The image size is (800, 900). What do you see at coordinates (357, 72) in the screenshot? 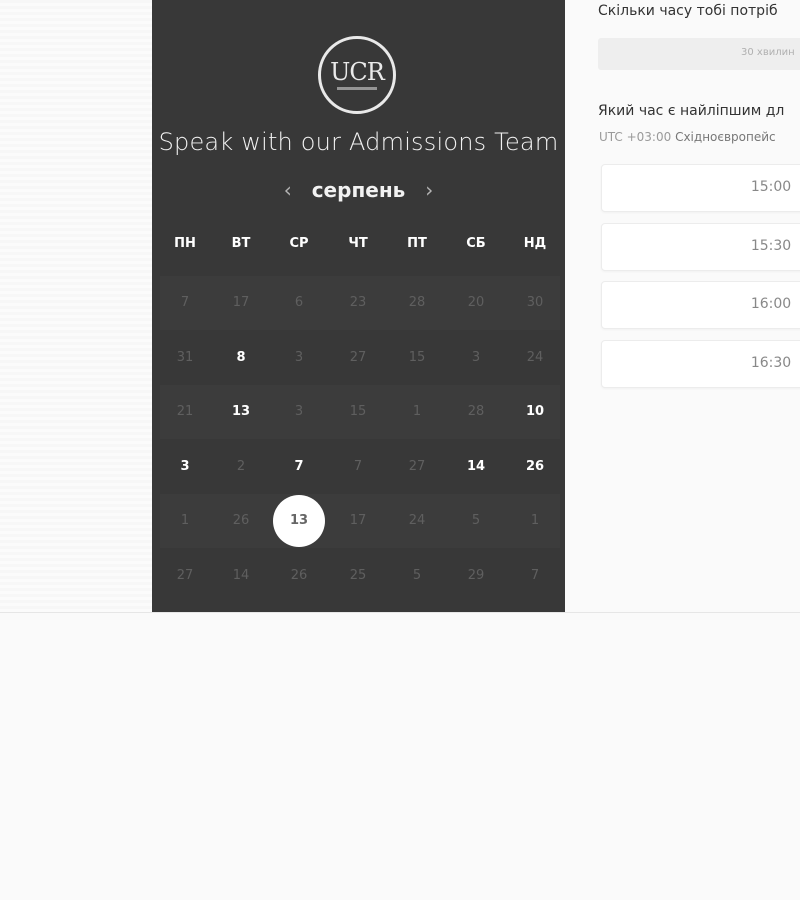
I see `logo-text: UCR` at bounding box center [357, 72].